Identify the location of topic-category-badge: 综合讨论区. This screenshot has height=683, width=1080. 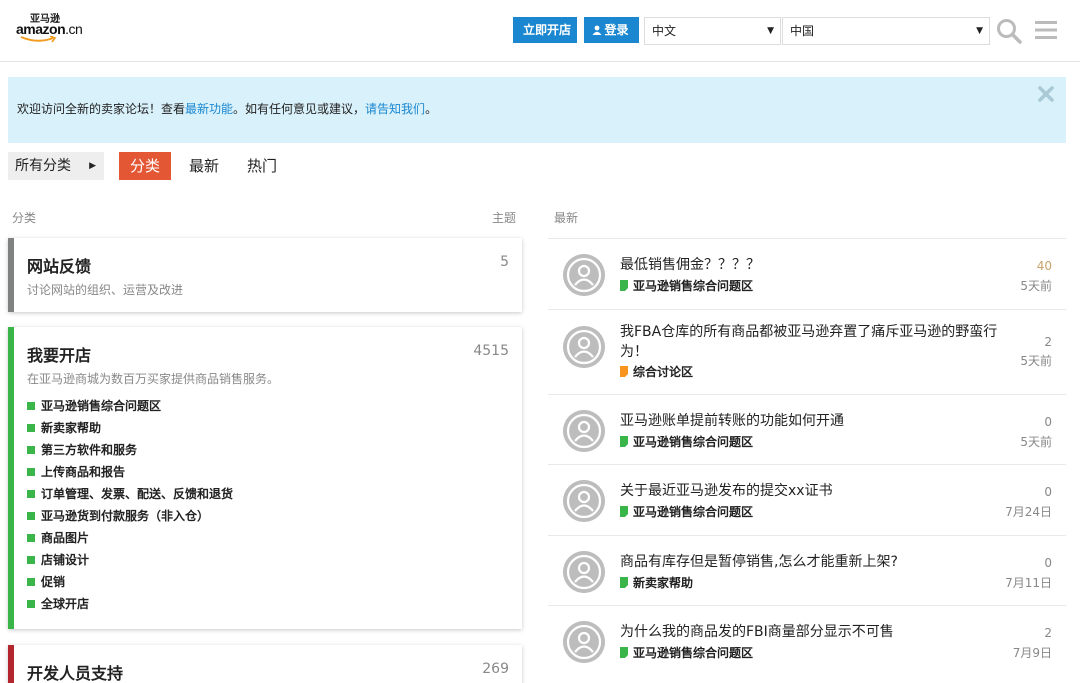
(656, 371).